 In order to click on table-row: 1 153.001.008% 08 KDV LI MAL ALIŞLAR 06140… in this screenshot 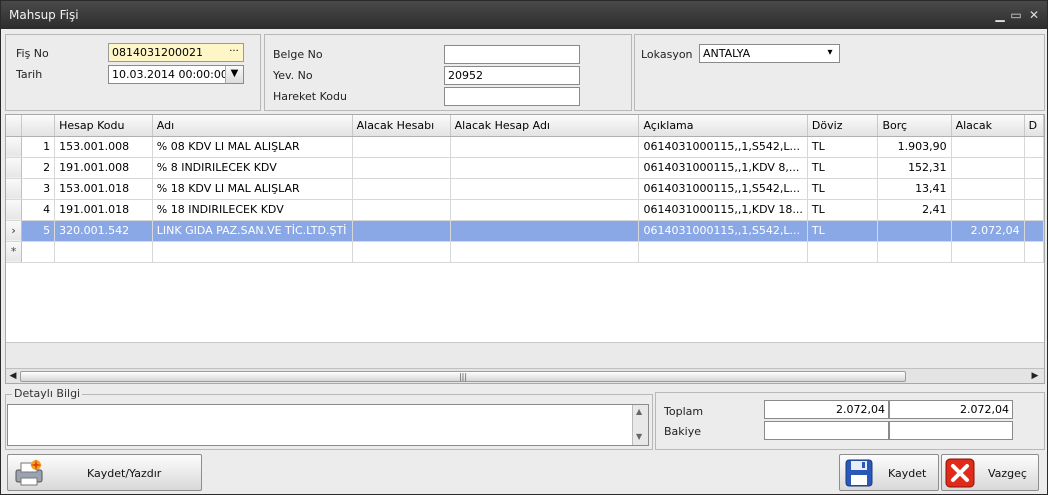, I will do `click(525, 147)`.